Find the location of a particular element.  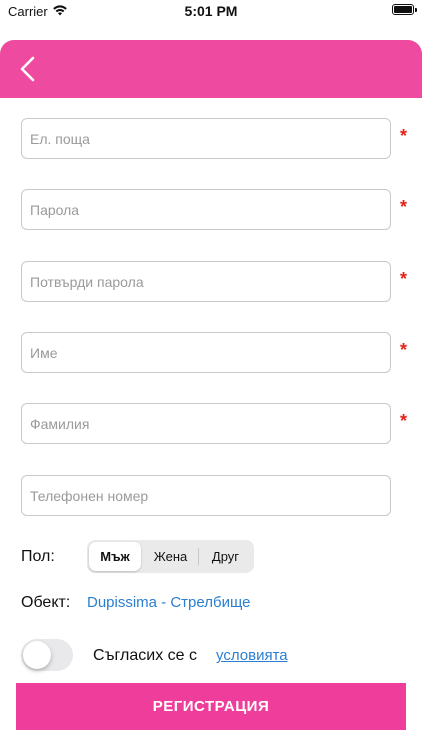

email-input is located at coordinates (206, 138).